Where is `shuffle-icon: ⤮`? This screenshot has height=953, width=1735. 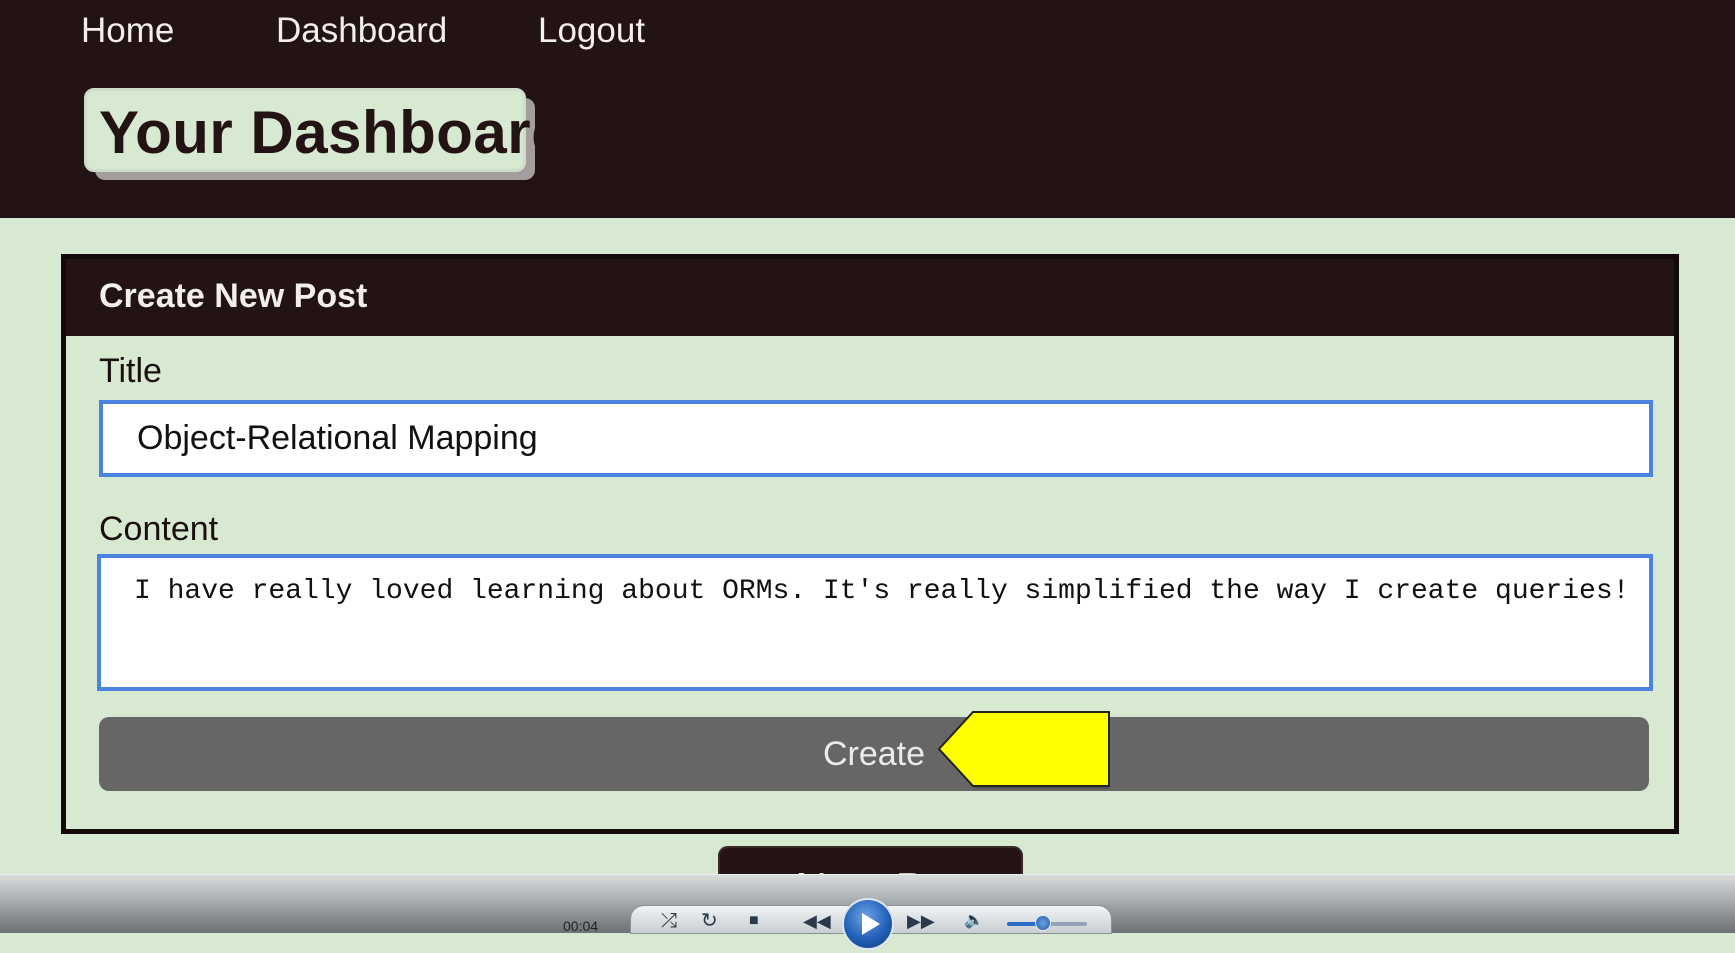 shuffle-icon: ⤮ is located at coordinates (669, 921).